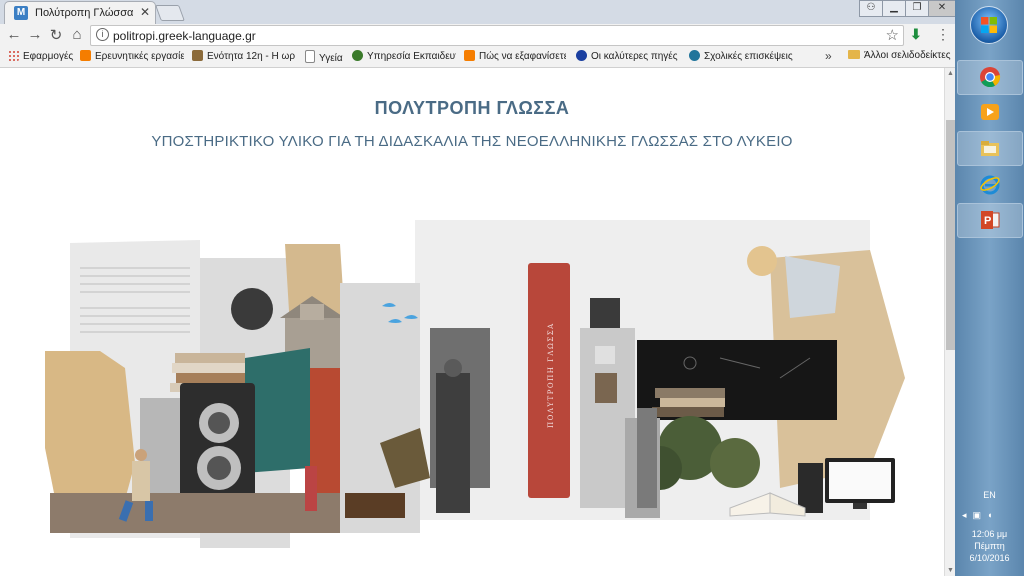 Image resolution: width=1024 pixels, height=576 pixels. What do you see at coordinates (989, 558) in the screenshot?
I see `clock-date: 6/10/2016` at bounding box center [989, 558].